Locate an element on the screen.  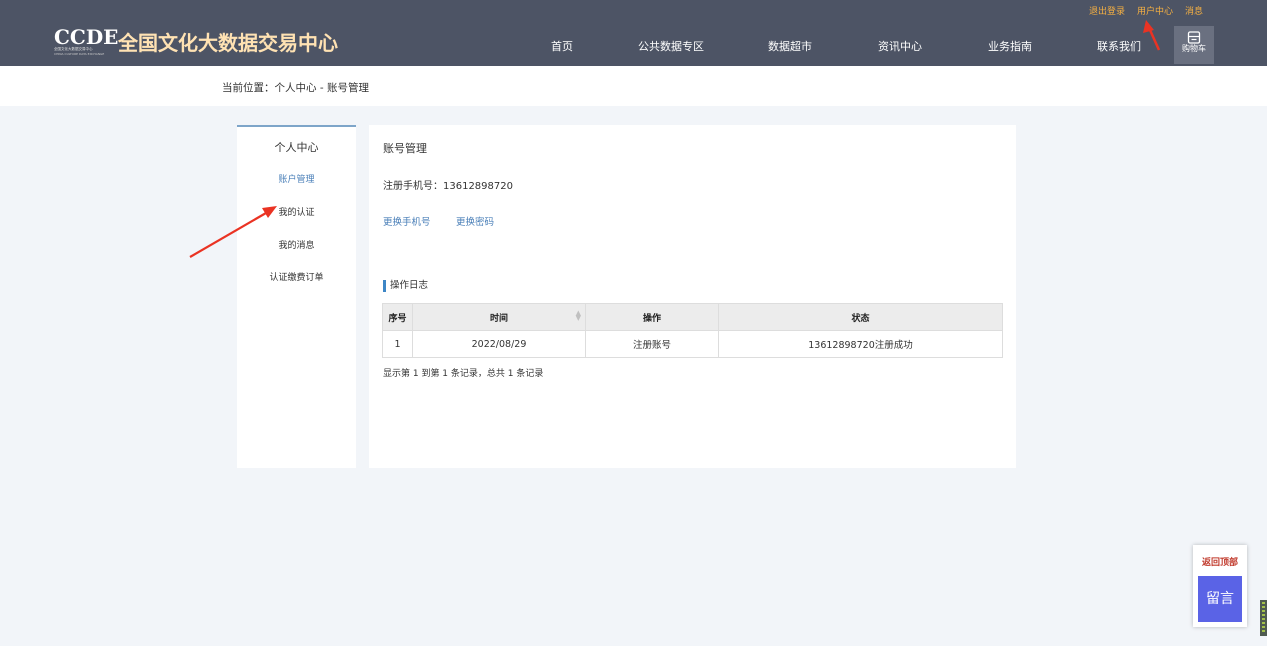
cell-status: 13612898720注册成功 is located at coordinates (860, 344).